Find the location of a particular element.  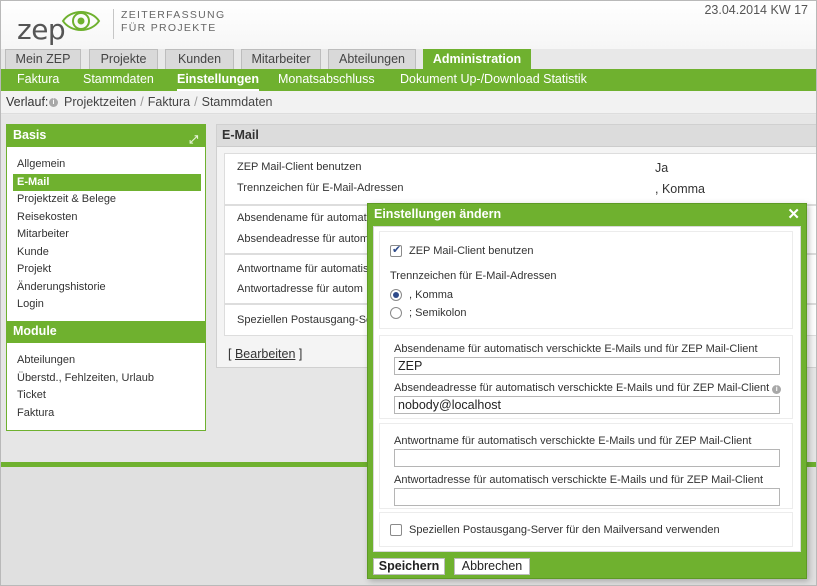

sidebar-section-title: Basis is located at coordinates (30, 135).